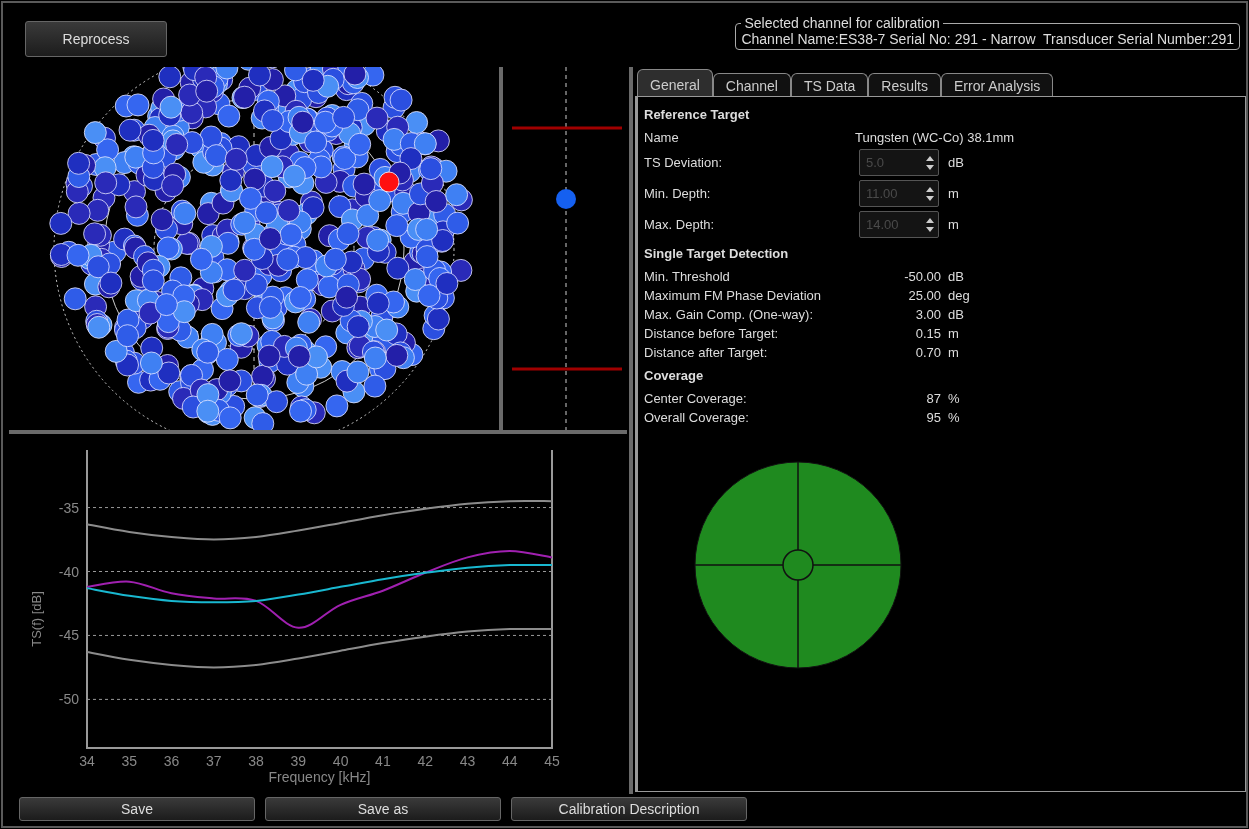 The image size is (1249, 829). What do you see at coordinates (68, 507) in the screenshot?
I see `y-tick-label: -35` at bounding box center [68, 507].